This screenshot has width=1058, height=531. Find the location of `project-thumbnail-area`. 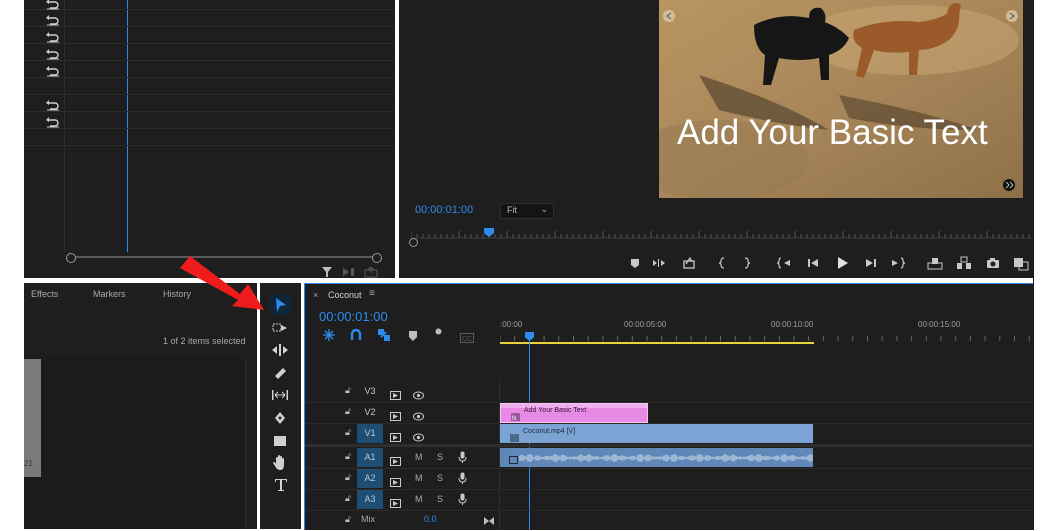

project-thumbnail-area is located at coordinates (135, 443).